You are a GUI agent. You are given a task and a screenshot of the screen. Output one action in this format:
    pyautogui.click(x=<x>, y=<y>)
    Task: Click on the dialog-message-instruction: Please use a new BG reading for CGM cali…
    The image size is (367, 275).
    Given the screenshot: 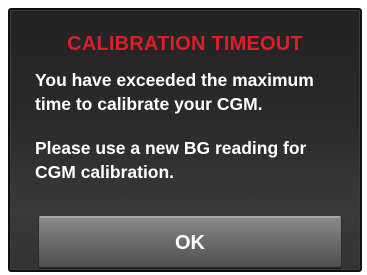 What is the action you would take?
    pyautogui.click(x=171, y=160)
    